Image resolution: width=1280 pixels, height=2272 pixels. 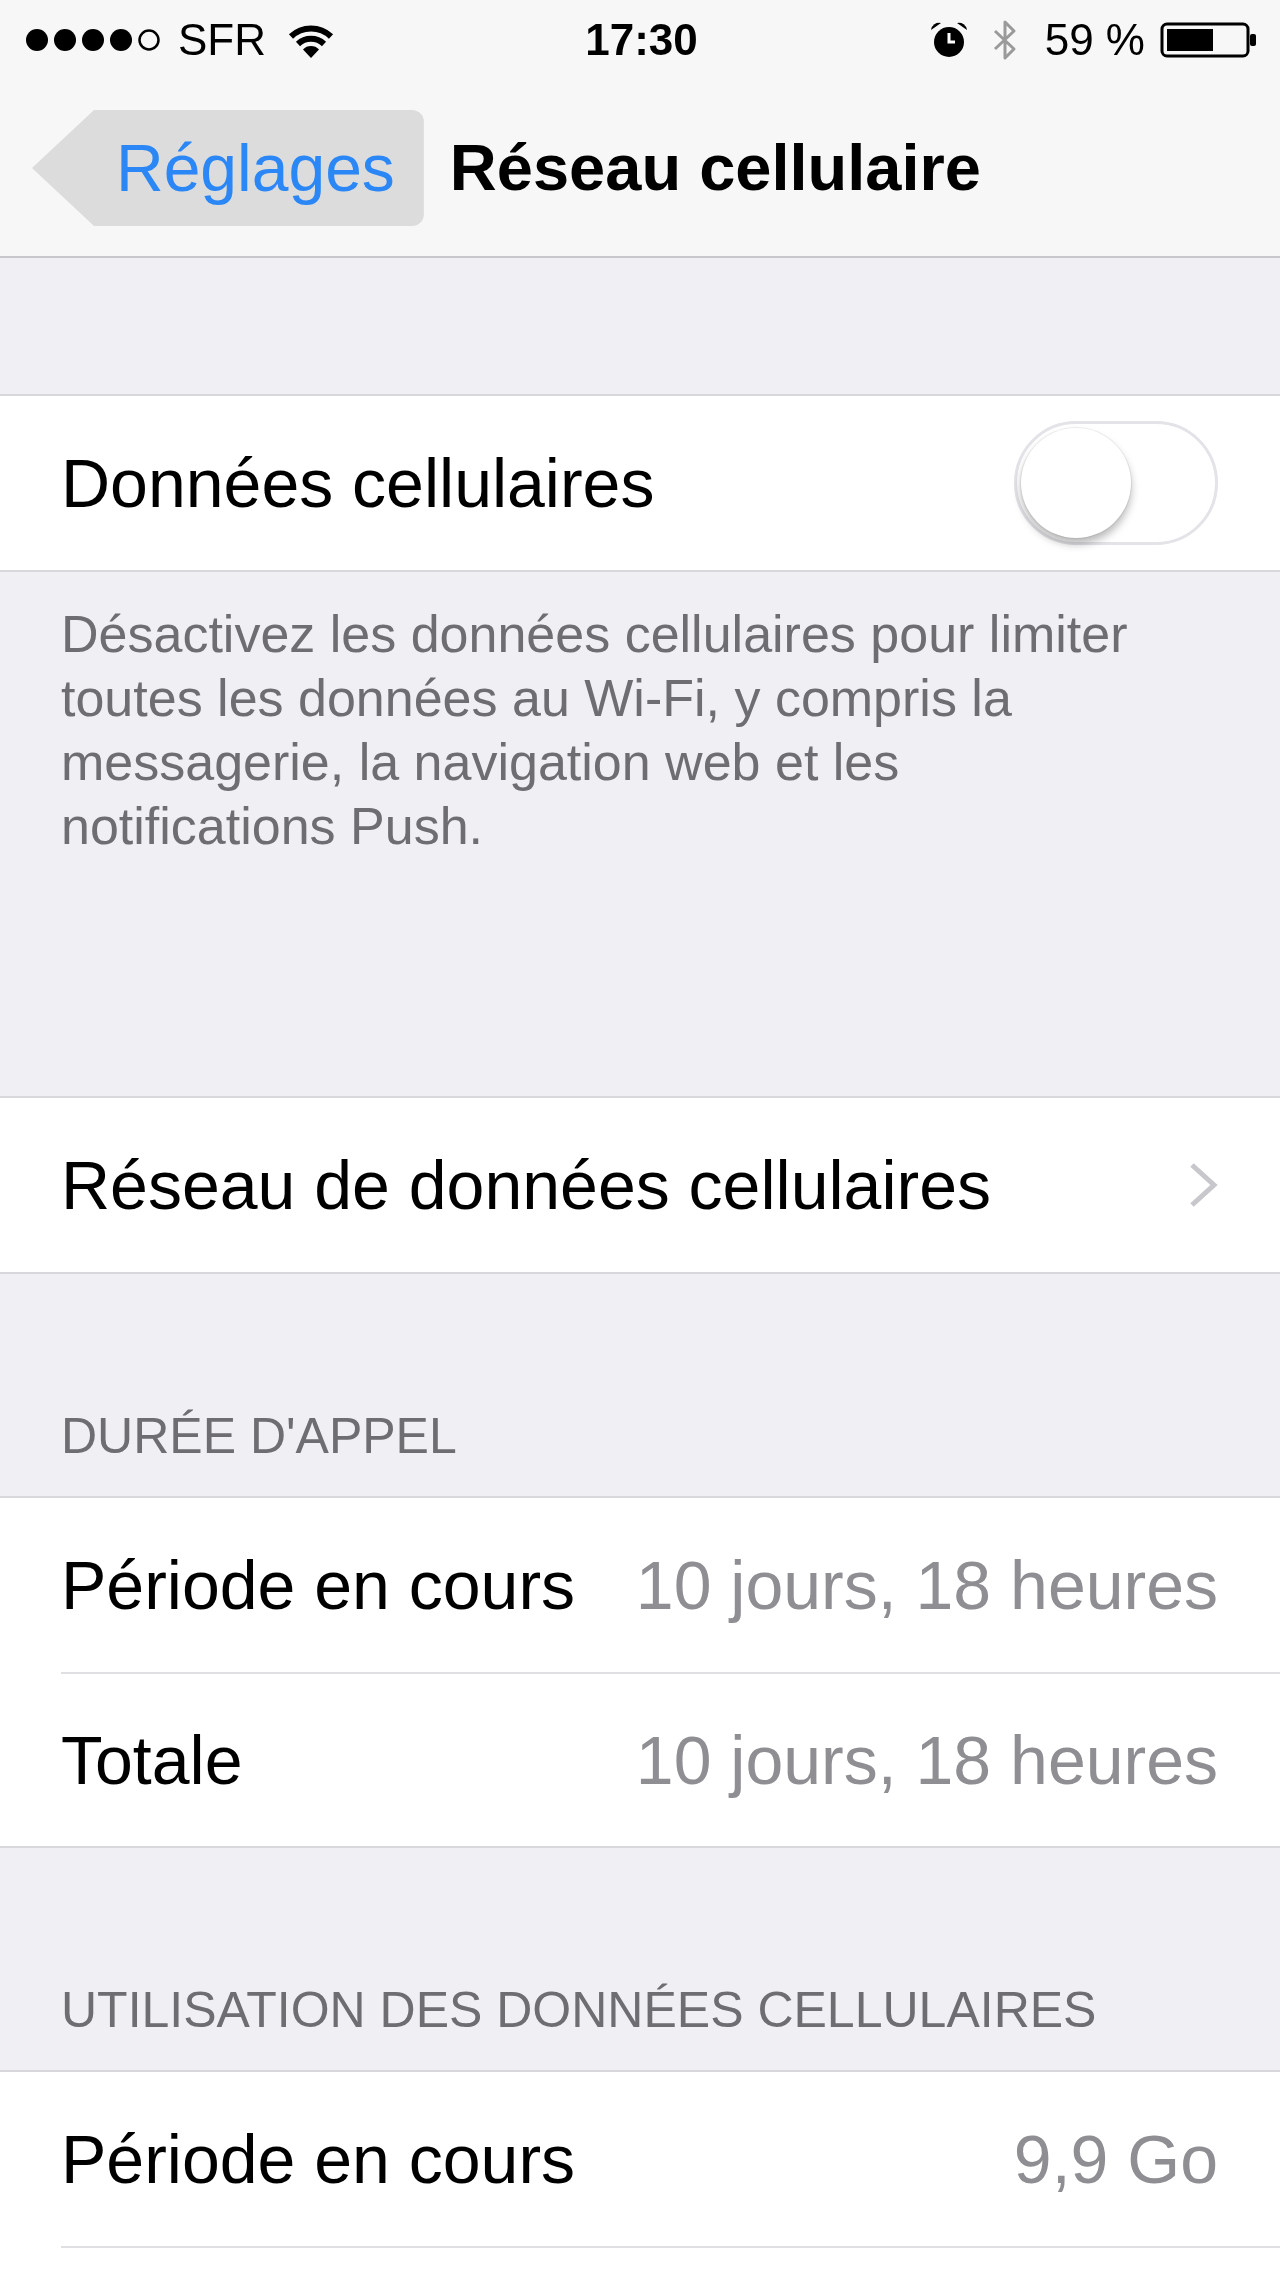 I want to click on carrier-name: SFR, so click(x=222, y=40).